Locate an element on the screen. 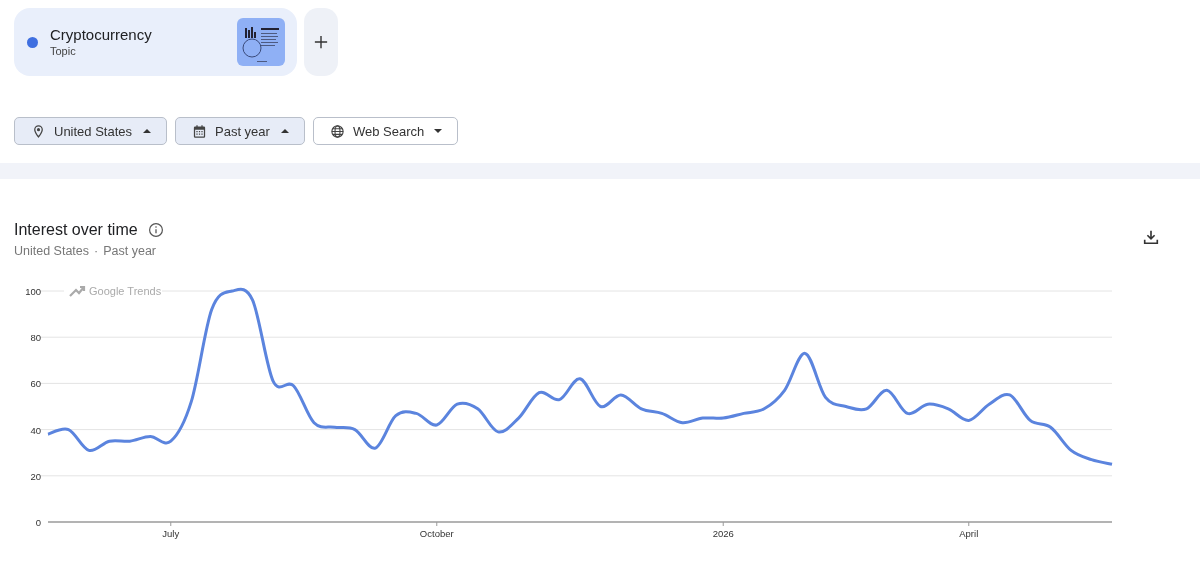 The width and height of the screenshot is (1200, 562). y-axis-label: 80 is located at coordinates (35, 338).